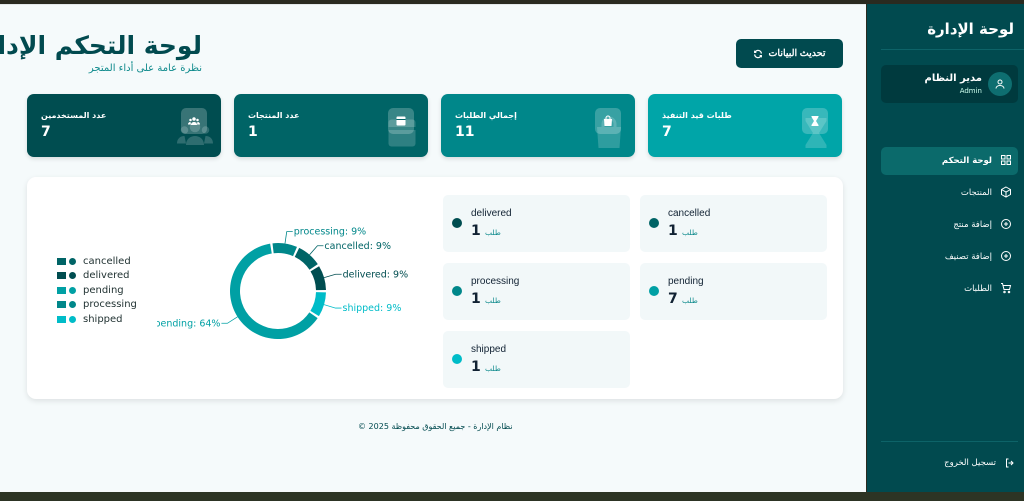 The height and width of the screenshot is (501, 1024). I want to click on data-label: delivered: 9%, so click(375, 274).